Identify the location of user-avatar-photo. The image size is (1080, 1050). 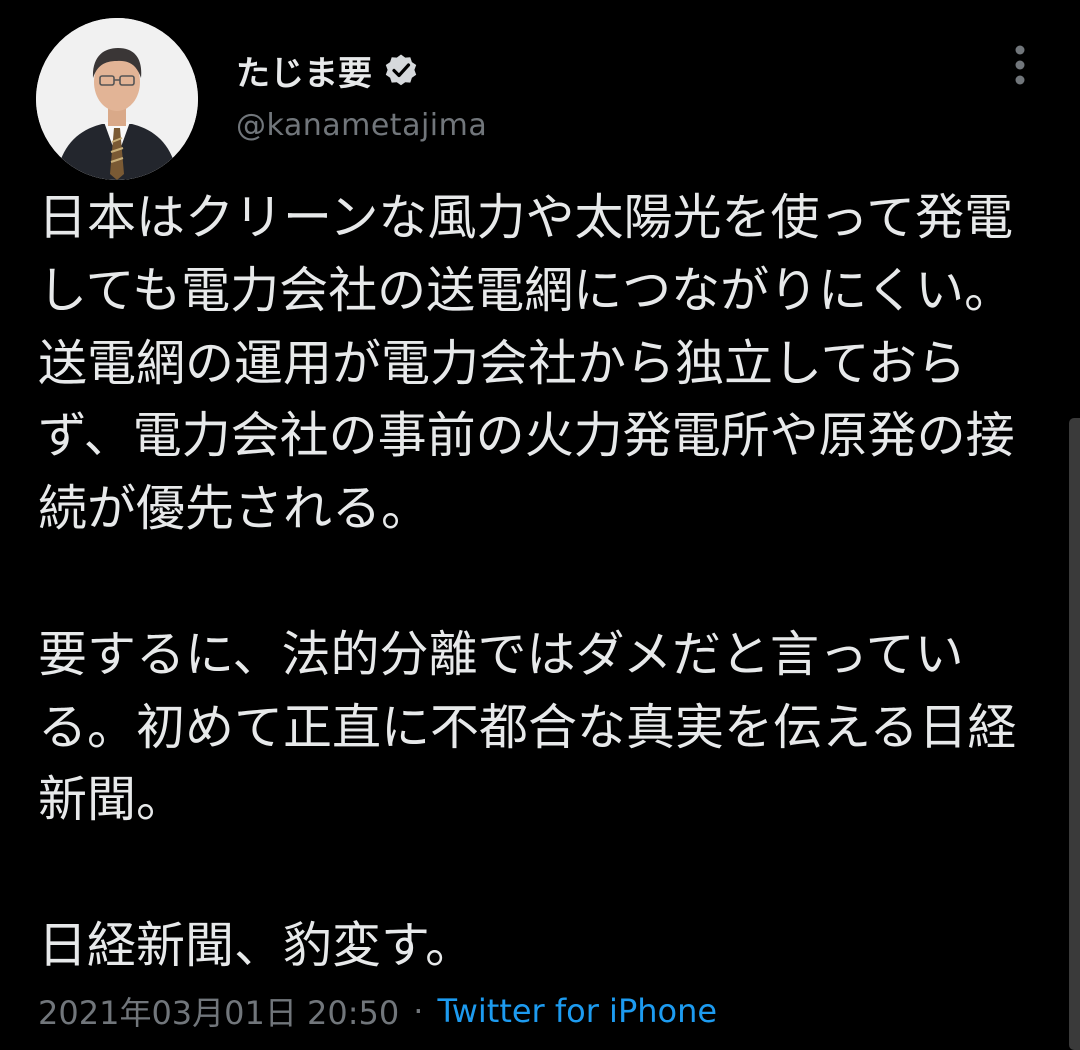
(117, 99).